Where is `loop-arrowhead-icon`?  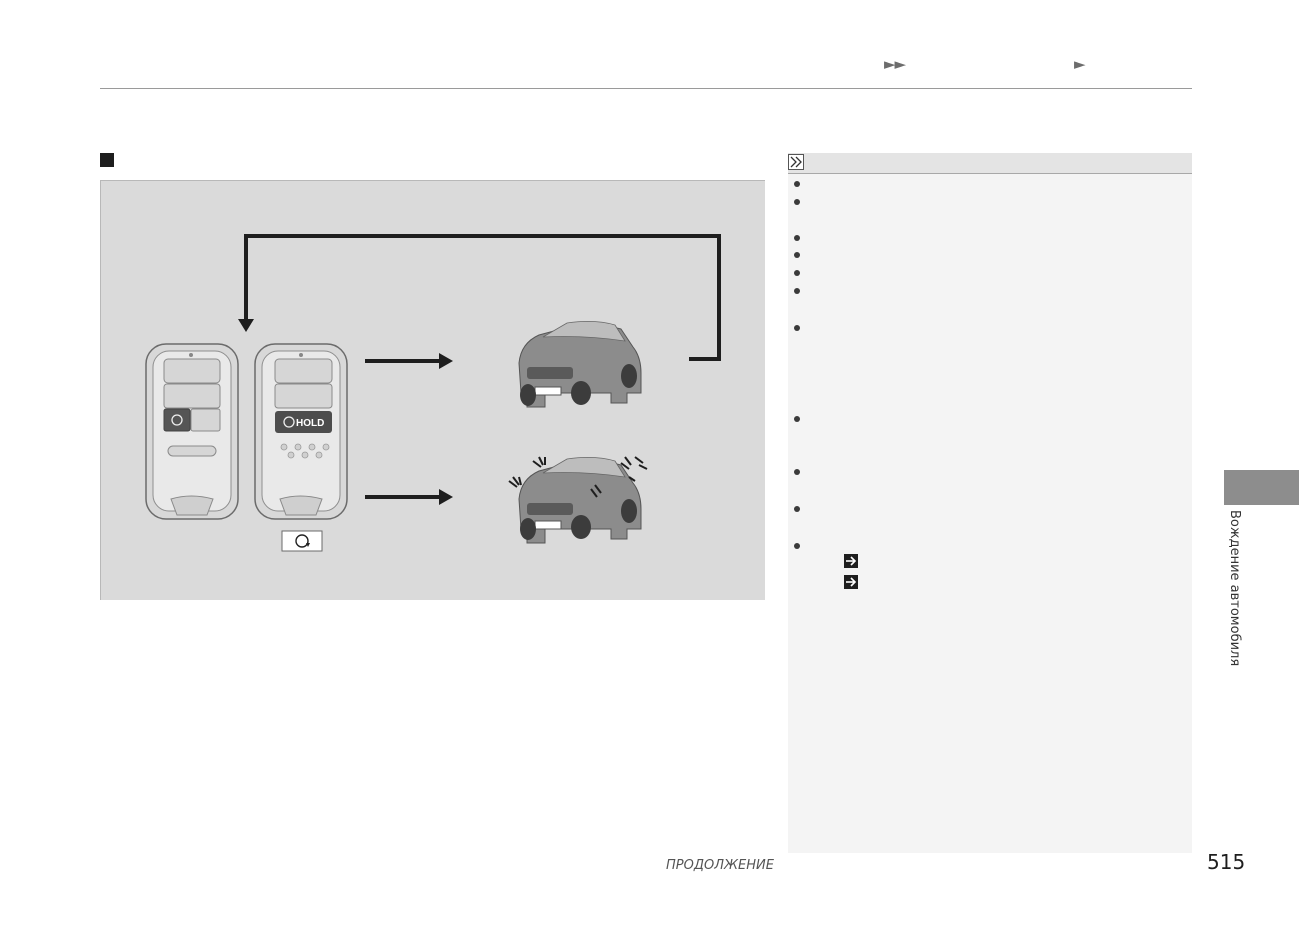
loop-arrowhead-icon is located at coordinates (246, 325).